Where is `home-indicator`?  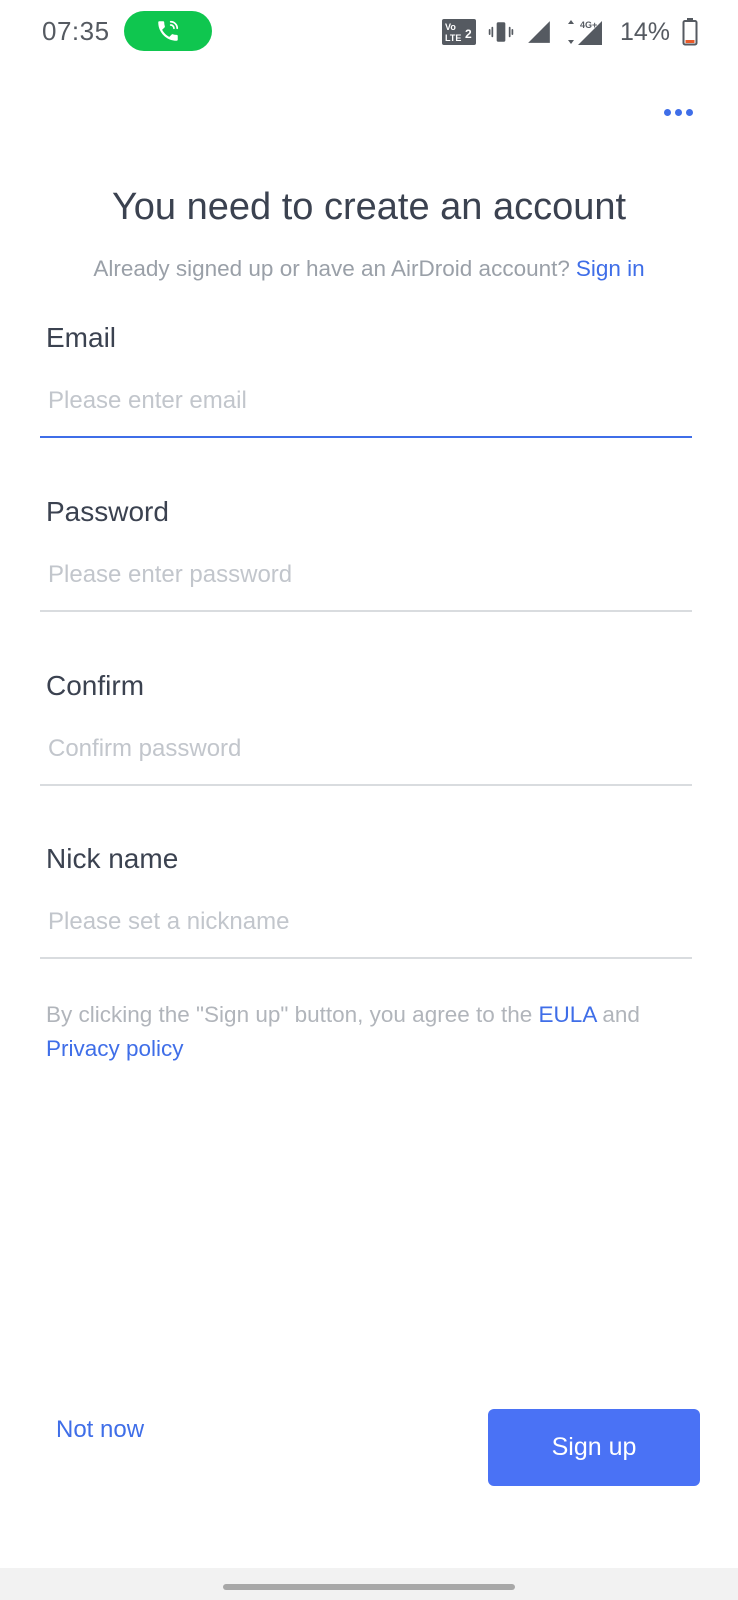
home-indicator is located at coordinates (369, 1587).